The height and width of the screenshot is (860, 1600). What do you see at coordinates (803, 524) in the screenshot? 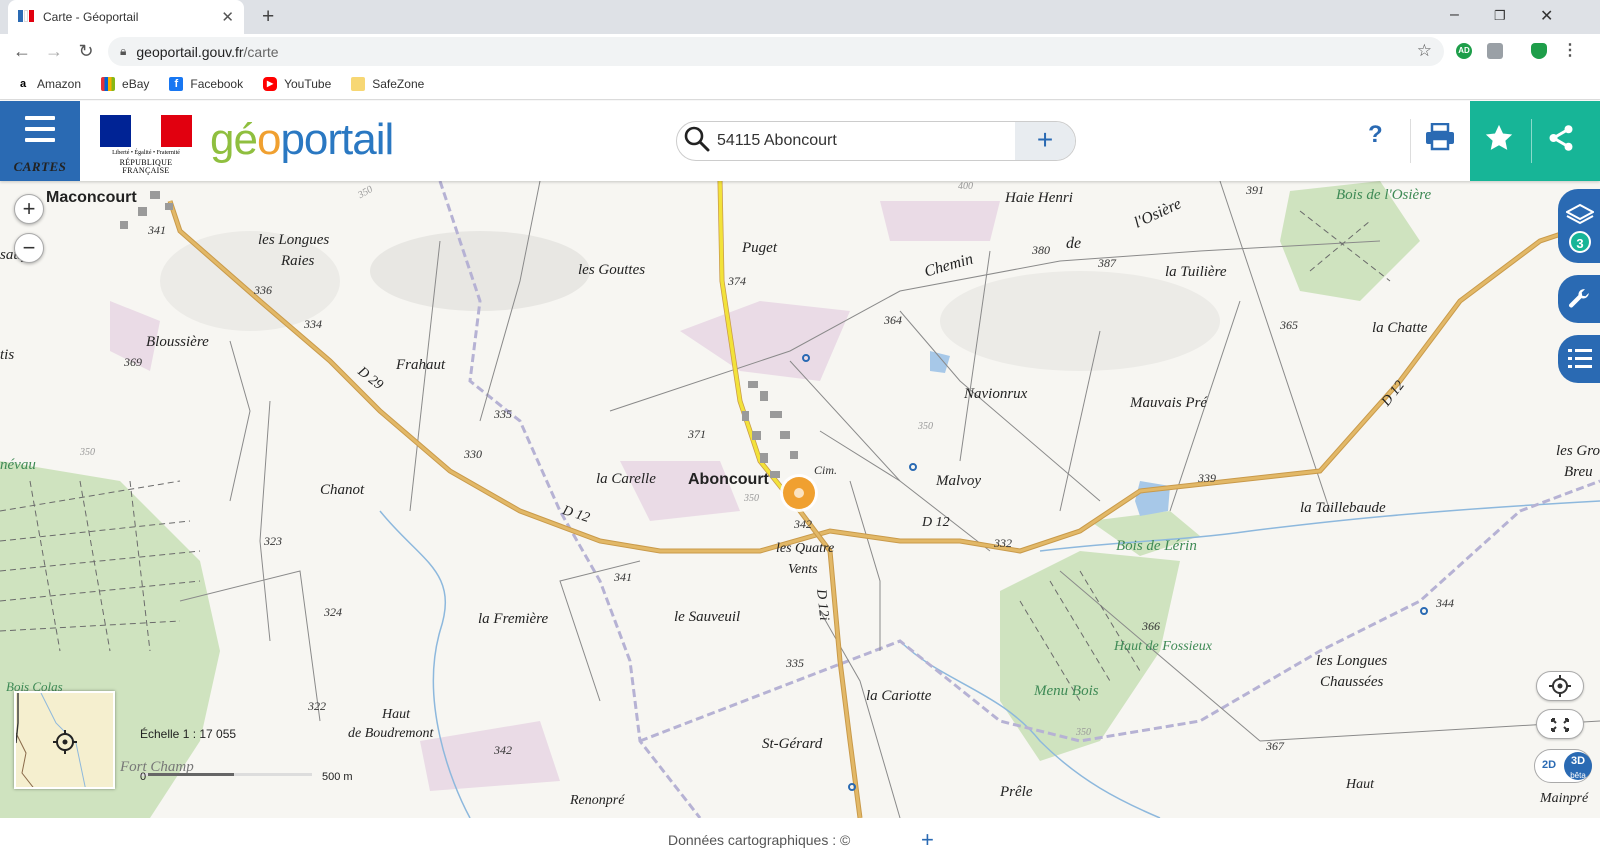
I see `altitude-label: 342` at bounding box center [803, 524].